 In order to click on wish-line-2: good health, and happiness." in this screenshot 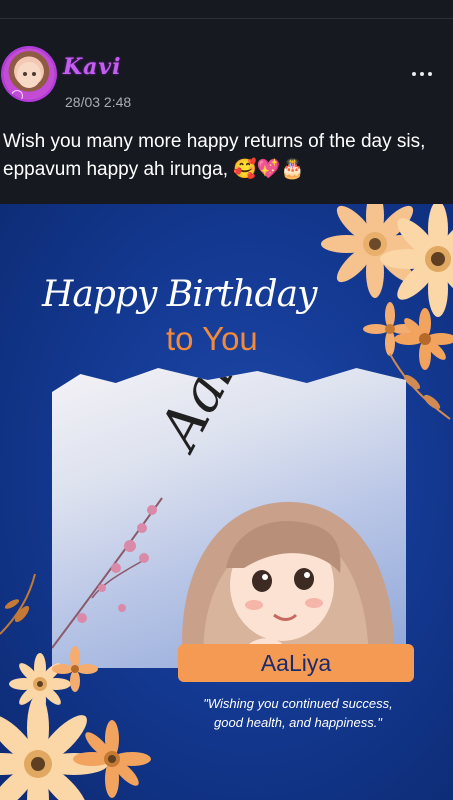, I will do `click(298, 722)`.